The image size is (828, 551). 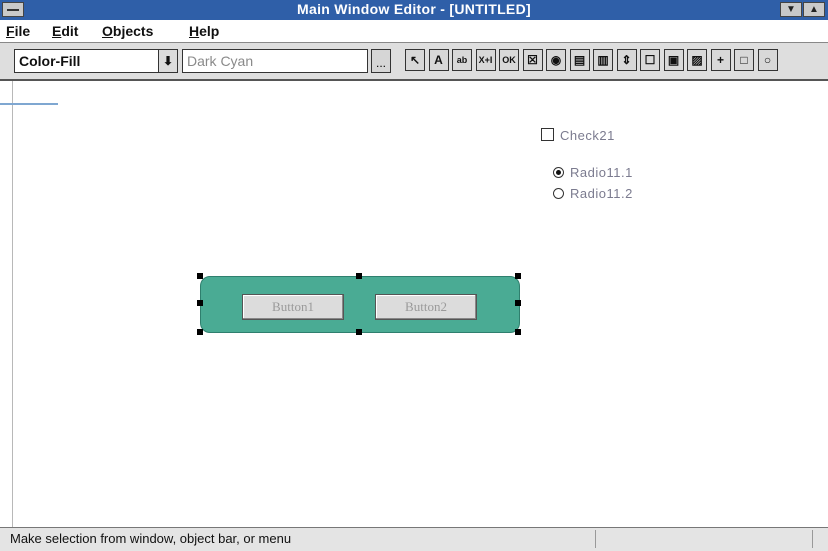 What do you see at coordinates (579, 60) in the screenshot?
I see `listbox-icon: ▤` at bounding box center [579, 60].